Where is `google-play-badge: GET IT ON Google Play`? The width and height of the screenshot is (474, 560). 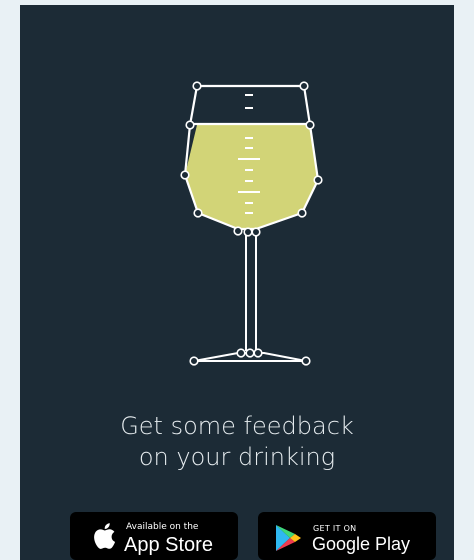
google-play-badge: GET IT ON Google Play is located at coordinates (347, 536).